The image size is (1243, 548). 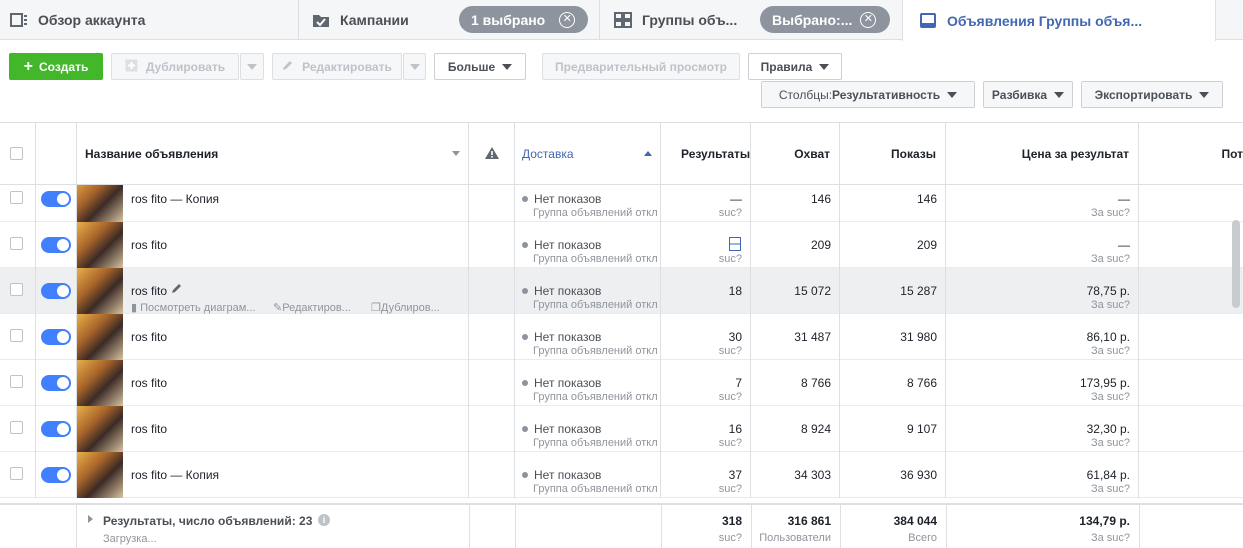 I want to click on header-ad-name: Название объявления, so click(x=273, y=154).